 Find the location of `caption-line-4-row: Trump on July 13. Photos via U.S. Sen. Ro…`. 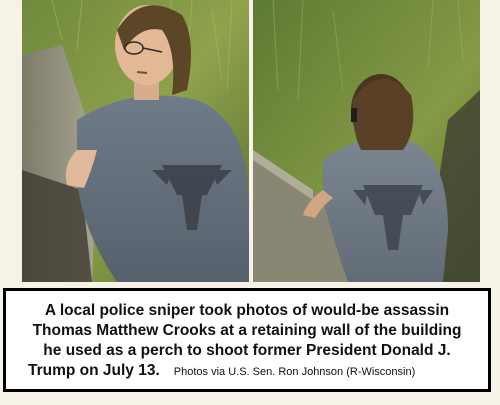

caption-line-4-row: Trump on July 13. Photos via U.S. Sen. Ro… is located at coordinates (247, 371).